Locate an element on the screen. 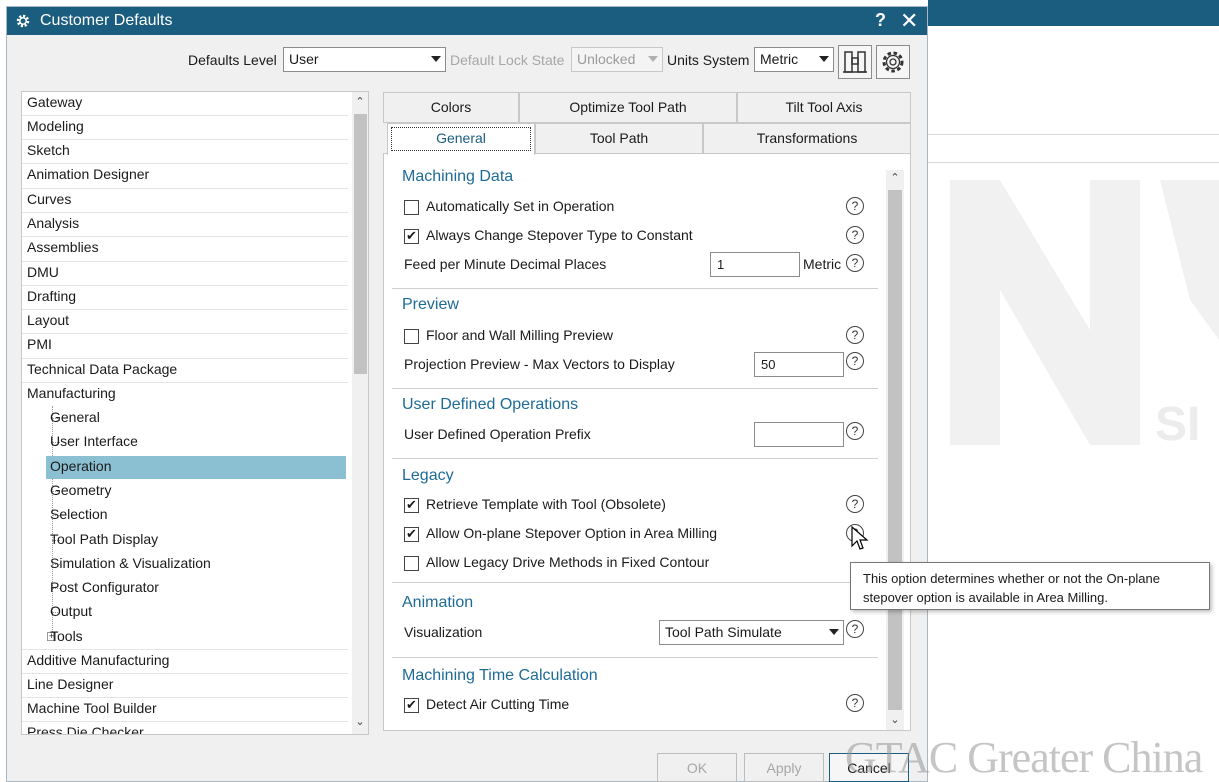  tree-item-animation-designer: Animation Designer is located at coordinates (185, 175).